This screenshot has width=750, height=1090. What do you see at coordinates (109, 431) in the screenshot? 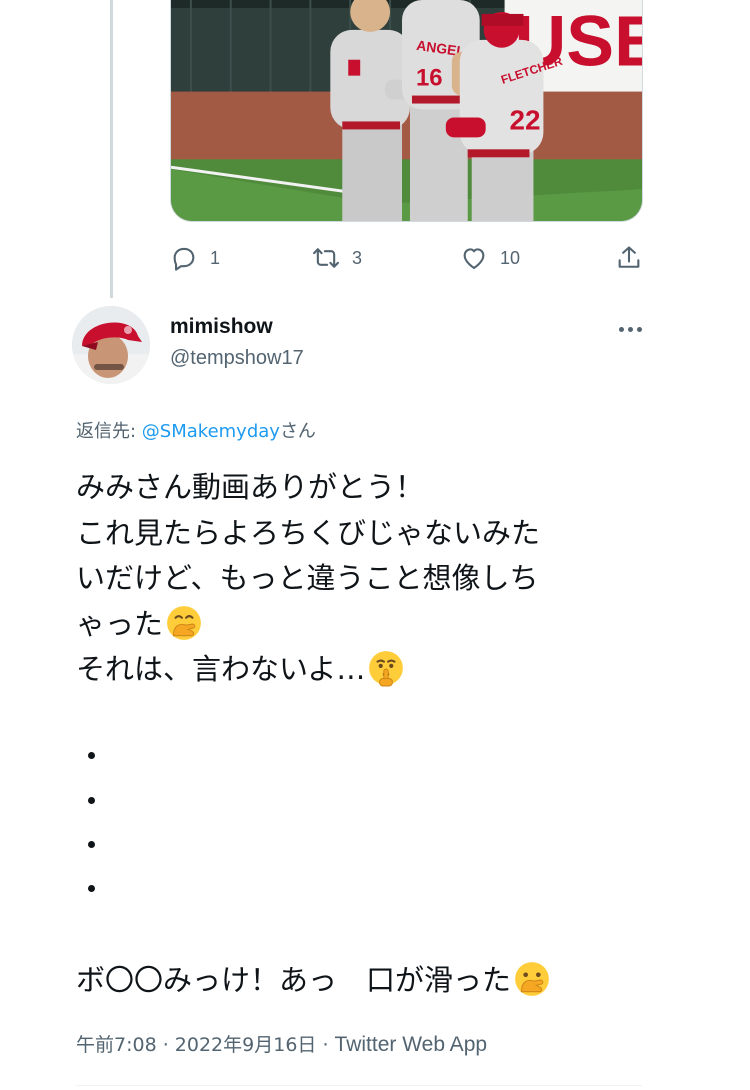
I see `reply-prefix: 返信先:` at bounding box center [109, 431].